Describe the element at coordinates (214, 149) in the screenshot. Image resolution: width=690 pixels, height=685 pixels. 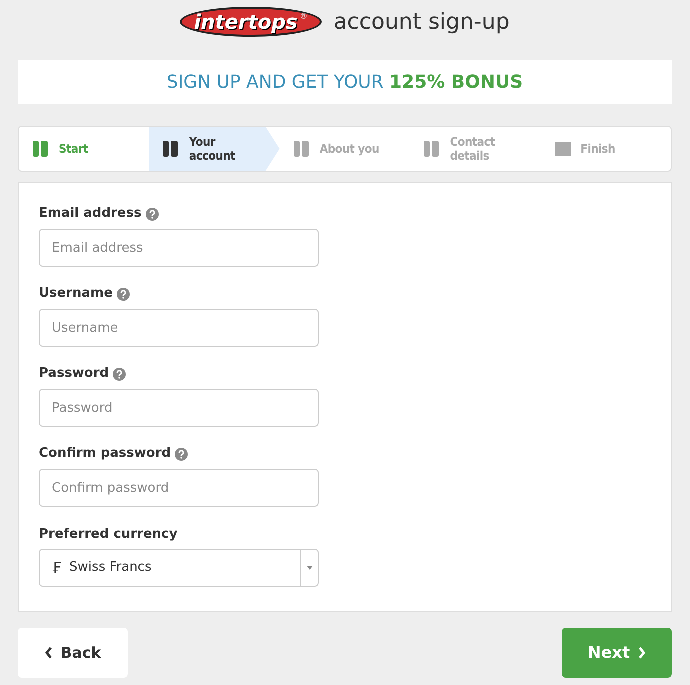
I see `step-tab: Your account` at that location.